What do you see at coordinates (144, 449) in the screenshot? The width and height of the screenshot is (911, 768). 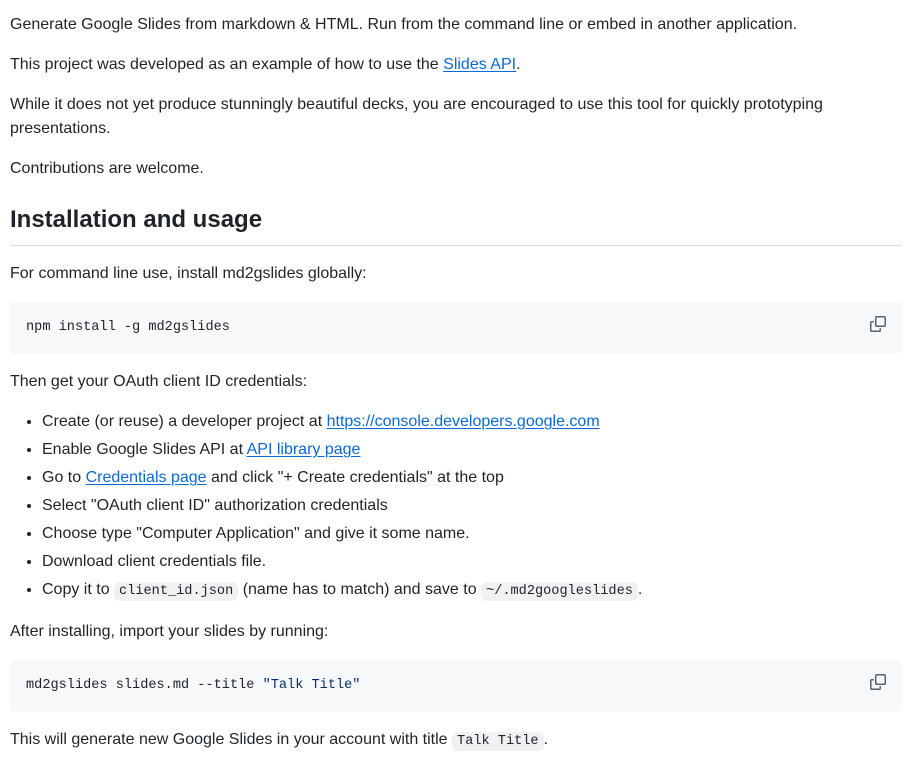 I see `step-text: Enable Google Slides API at` at bounding box center [144, 449].